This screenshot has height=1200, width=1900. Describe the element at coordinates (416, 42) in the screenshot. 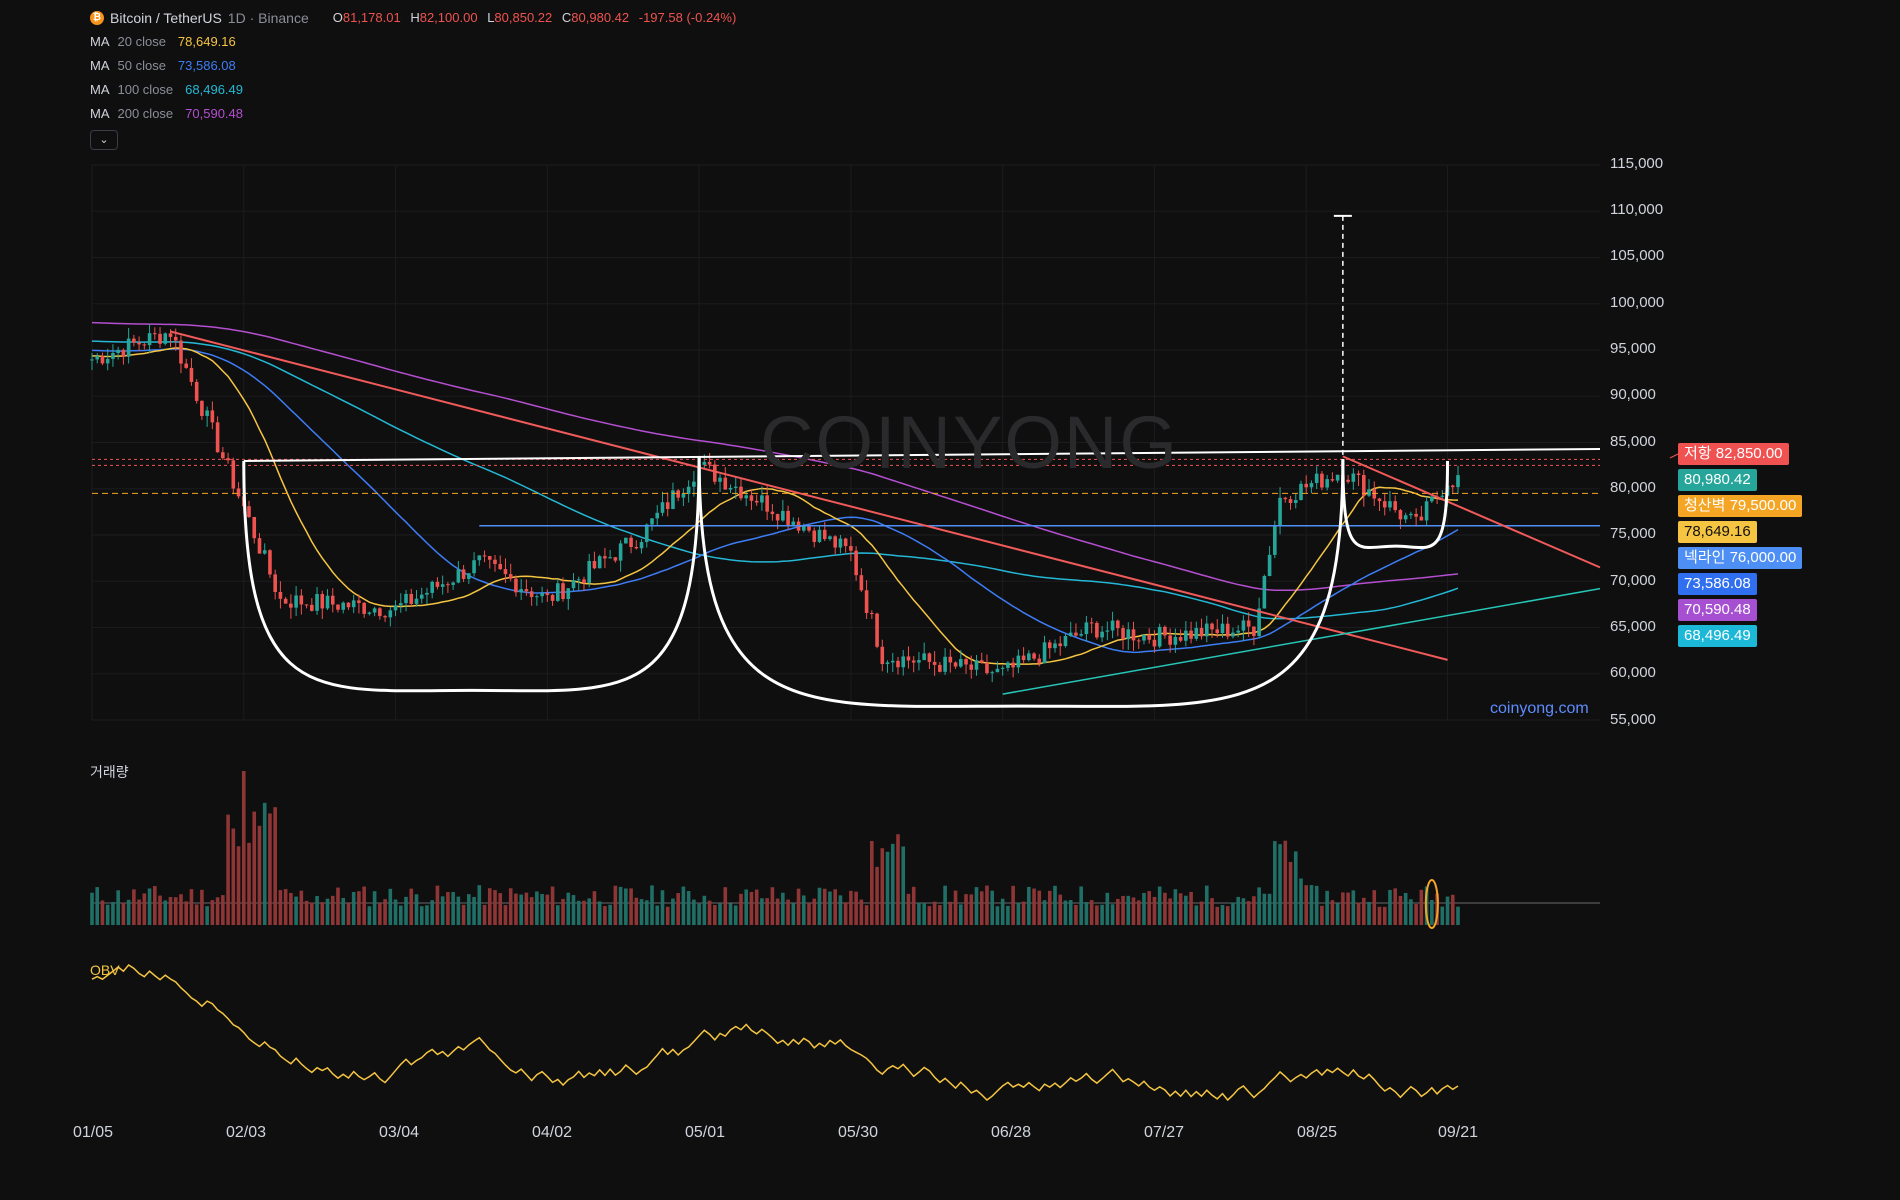

I see `ma20-legend: MA 20 close 78,649.16` at that location.